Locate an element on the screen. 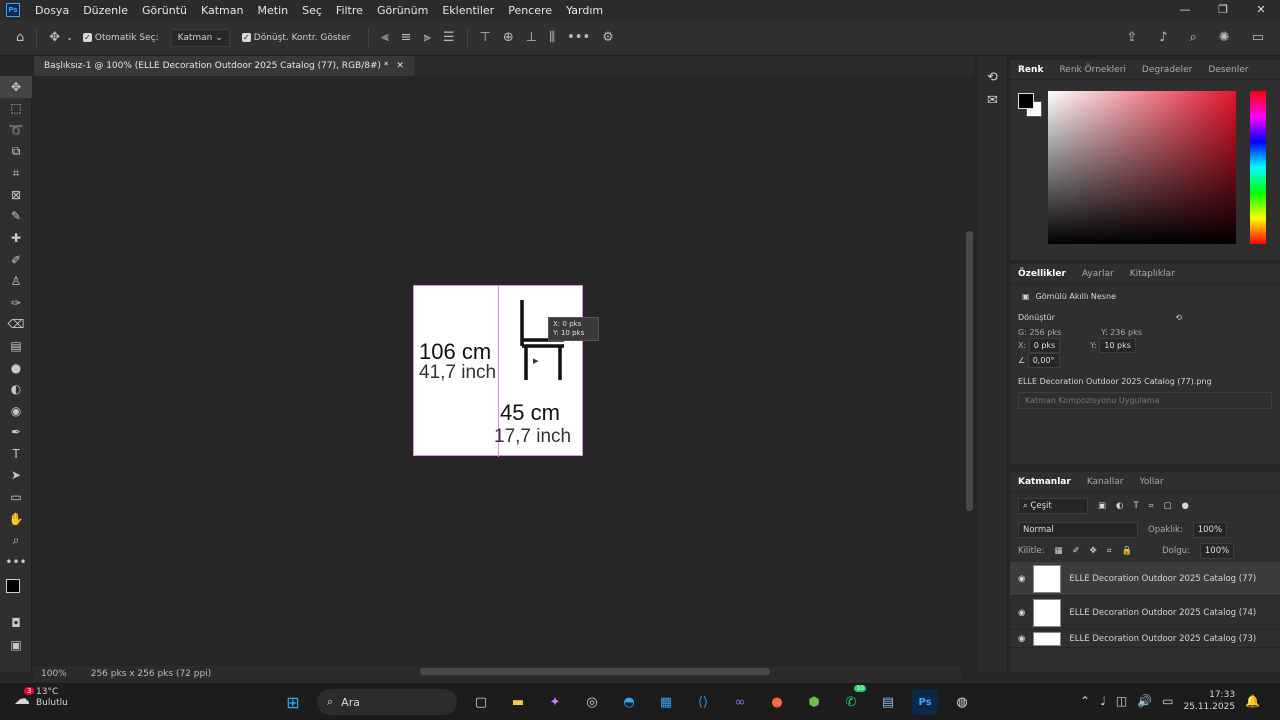 This screenshot has width=1280, height=720. type-tool-icon: T is located at coordinates (16, 454).